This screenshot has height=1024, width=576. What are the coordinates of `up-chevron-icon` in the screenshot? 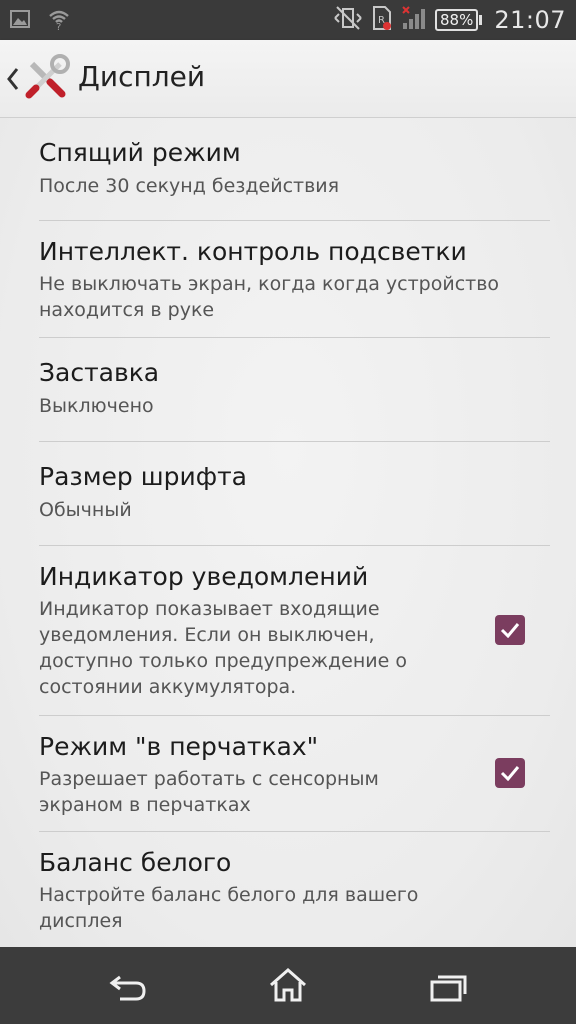 It's located at (13, 81).